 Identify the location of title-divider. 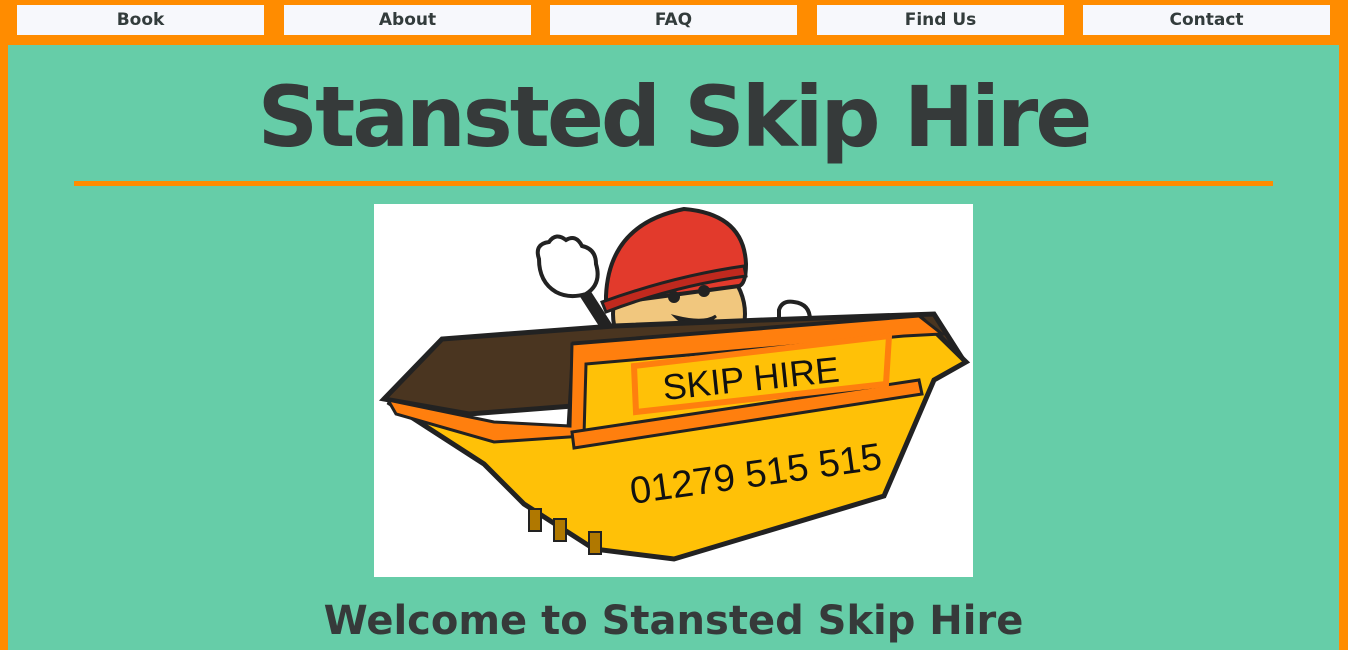
(673, 183).